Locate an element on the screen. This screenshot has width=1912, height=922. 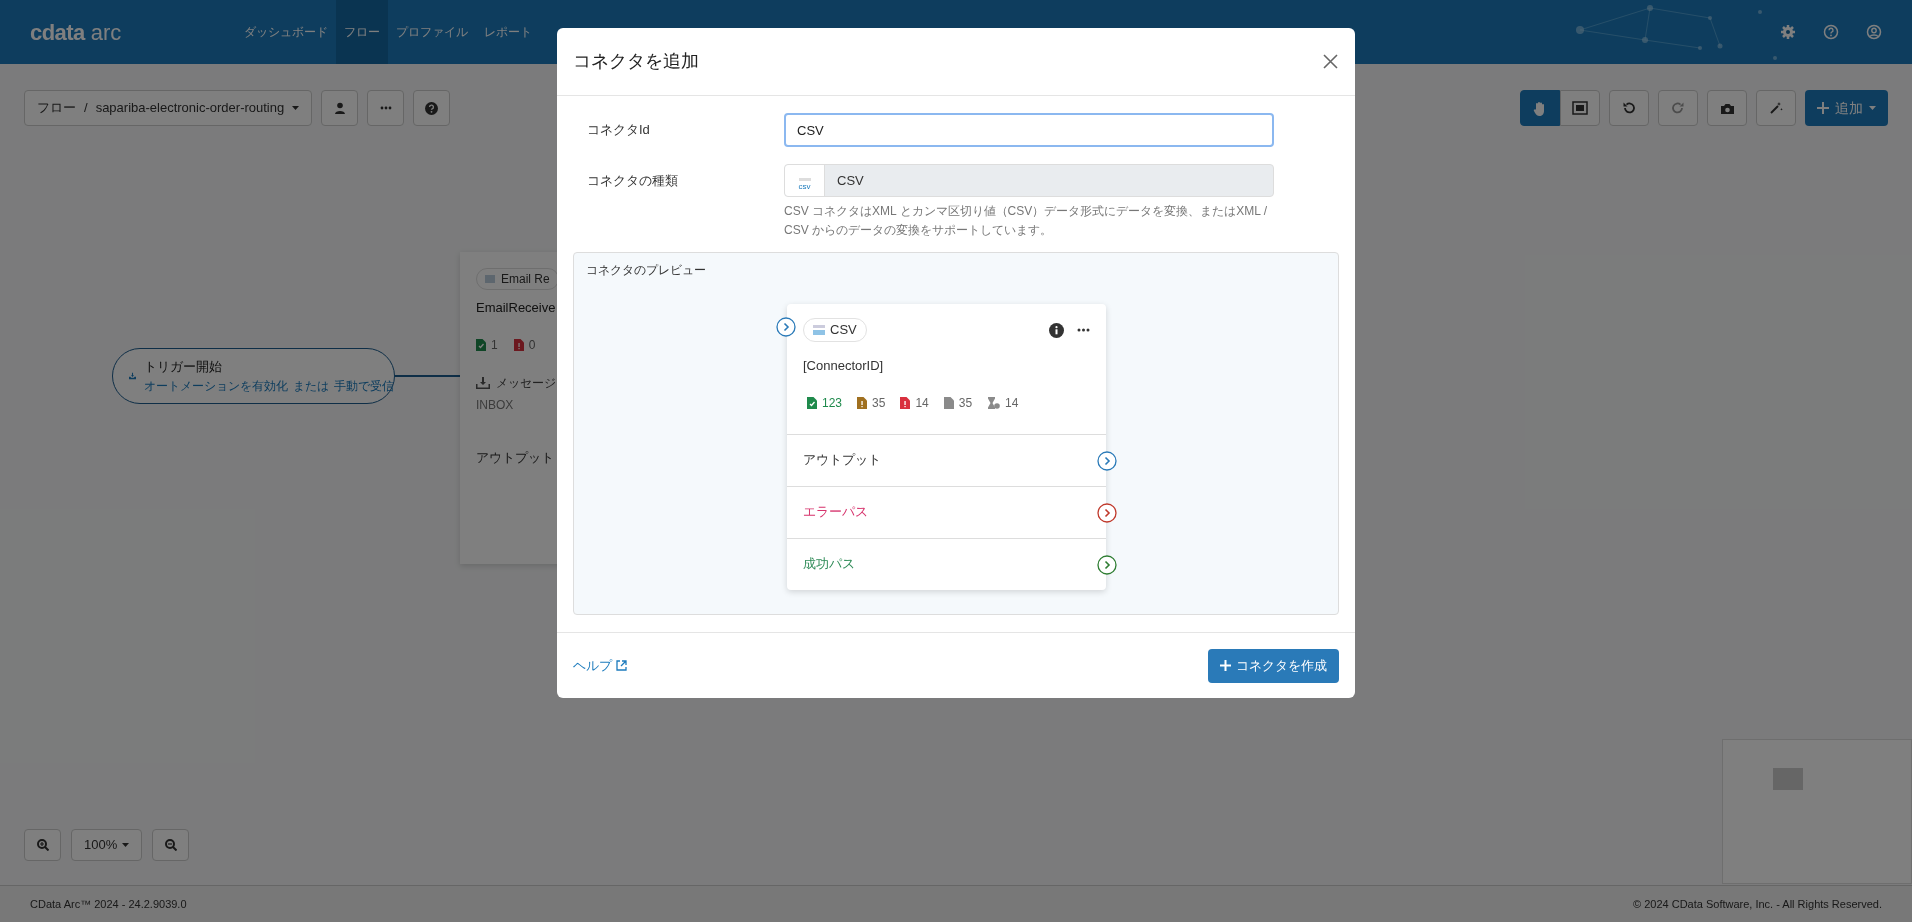
nav-tab: ダッシュボード is located at coordinates (286, 32).